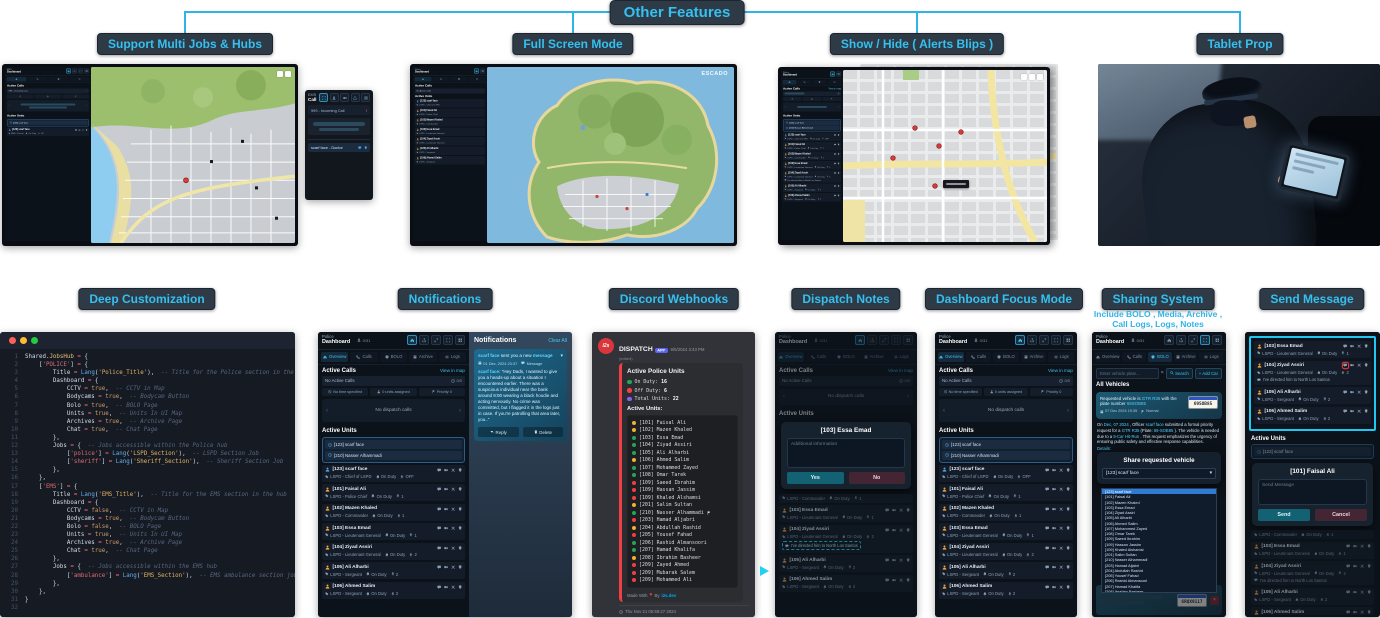 The height and width of the screenshot is (618, 1380). Describe the element at coordinates (1033, 356) in the screenshot. I see `tab-archive: Archive` at that location.